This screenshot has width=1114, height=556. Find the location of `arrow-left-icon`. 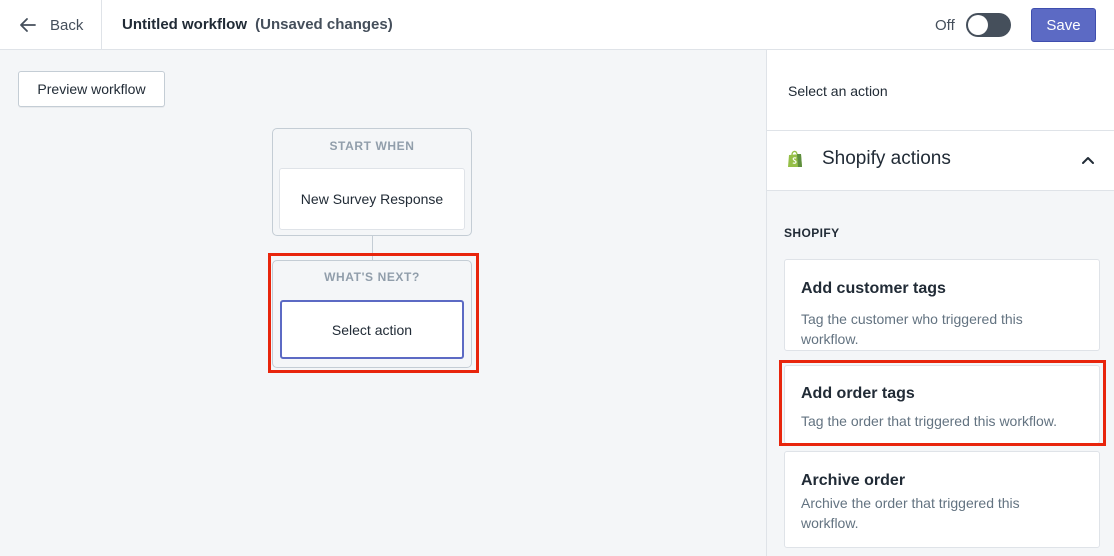

arrow-left-icon is located at coordinates (28, 25).